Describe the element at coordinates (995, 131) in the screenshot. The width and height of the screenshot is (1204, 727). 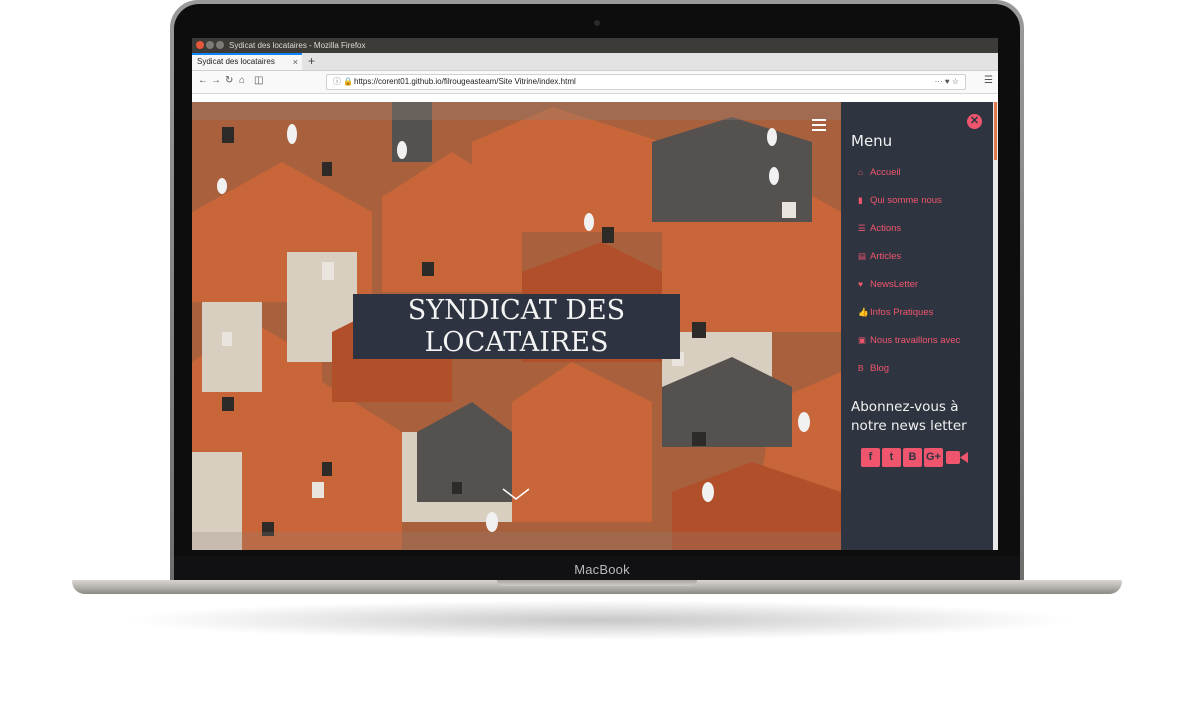
I see `scrollbar-thumb` at that location.